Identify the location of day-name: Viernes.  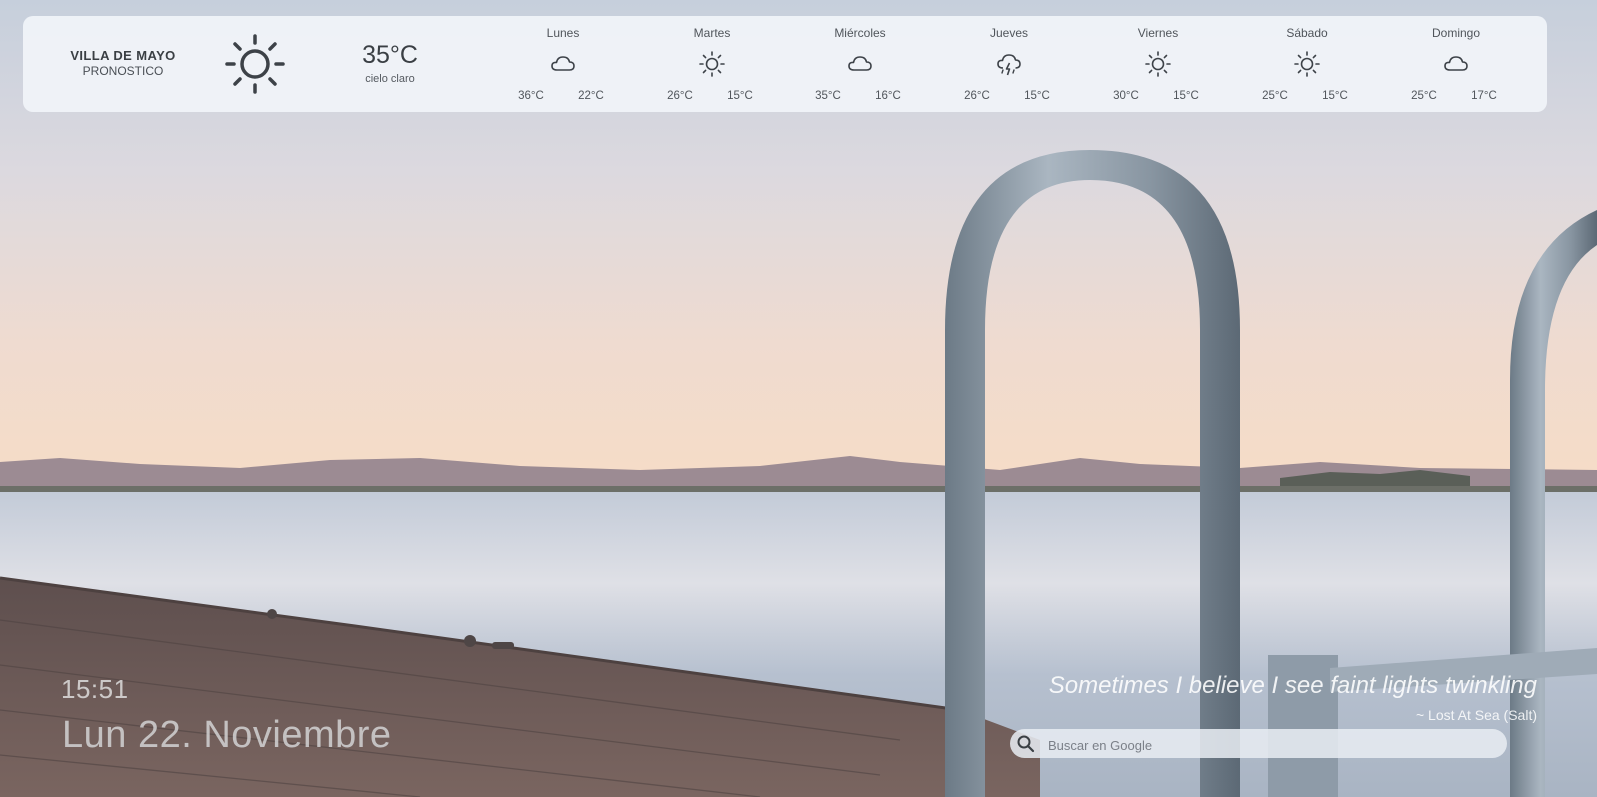
(1158, 33).